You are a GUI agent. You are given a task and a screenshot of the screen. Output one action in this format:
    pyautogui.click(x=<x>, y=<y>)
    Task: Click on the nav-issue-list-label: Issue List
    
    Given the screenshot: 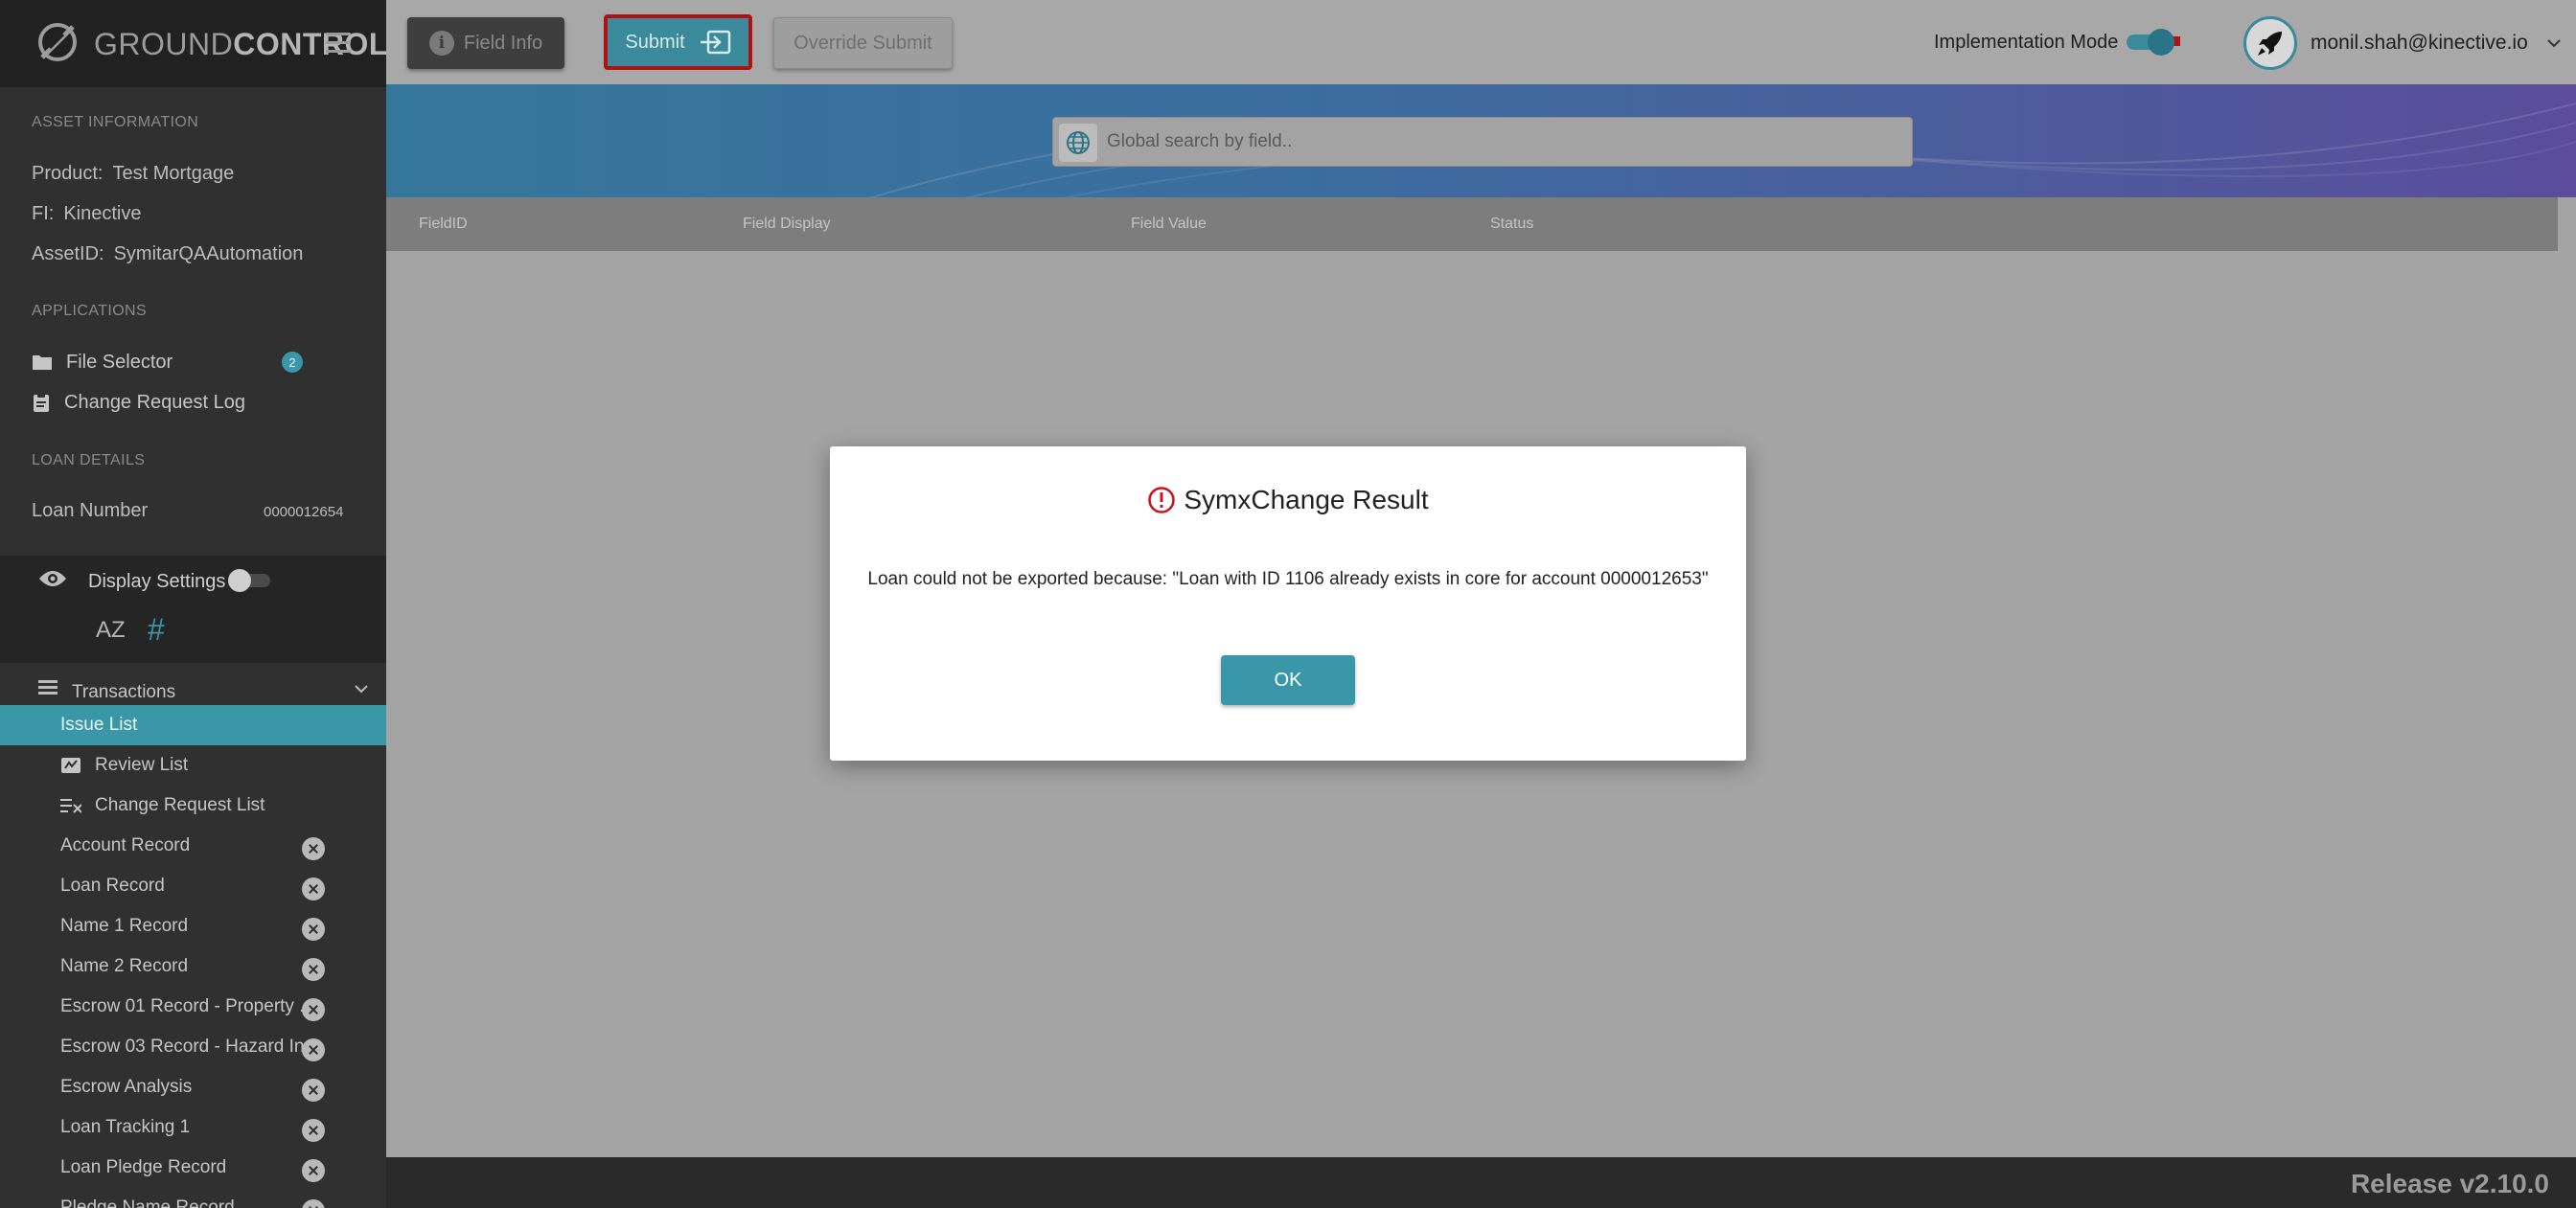 What is the action you would take?
    pyautogui.click(x=99, y=725)
    